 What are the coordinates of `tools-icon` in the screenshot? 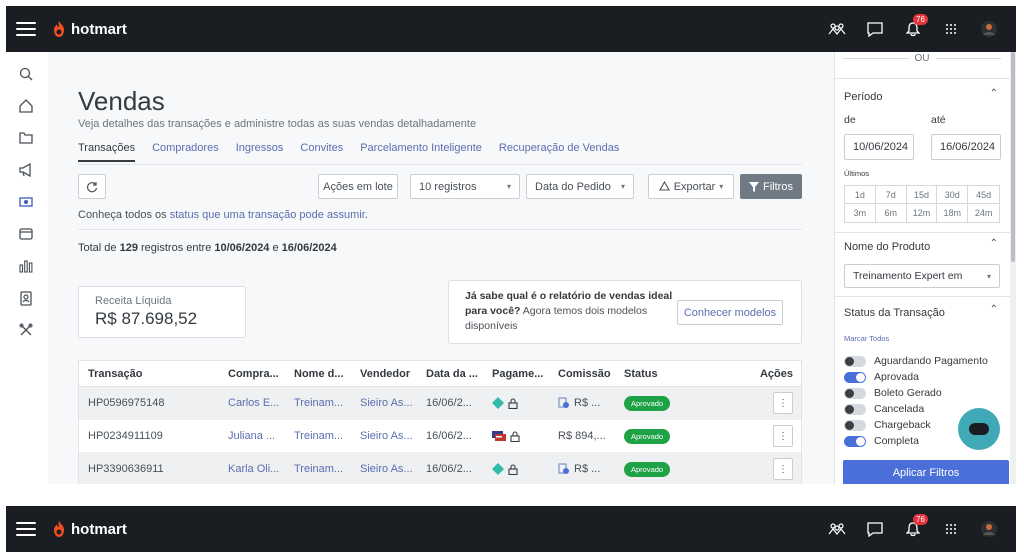 It's located at (26, 330).